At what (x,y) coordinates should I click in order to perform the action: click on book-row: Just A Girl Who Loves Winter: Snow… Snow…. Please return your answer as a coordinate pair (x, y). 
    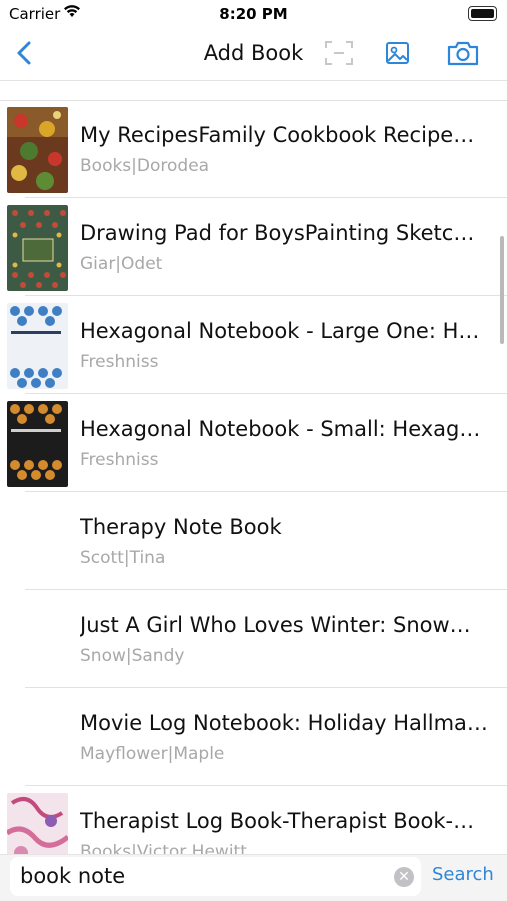
    Looking at the image, I should click on (253, 639).